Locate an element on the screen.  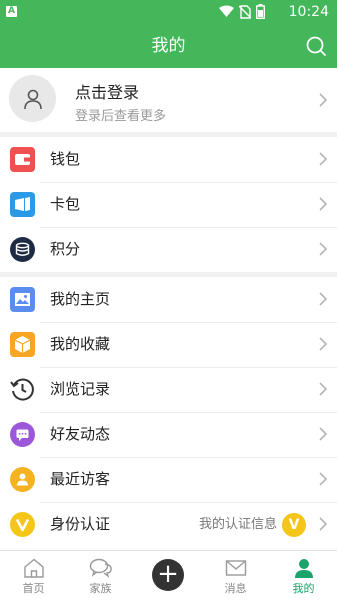
status-time: 10:24 is located at coordinates (308, 12).